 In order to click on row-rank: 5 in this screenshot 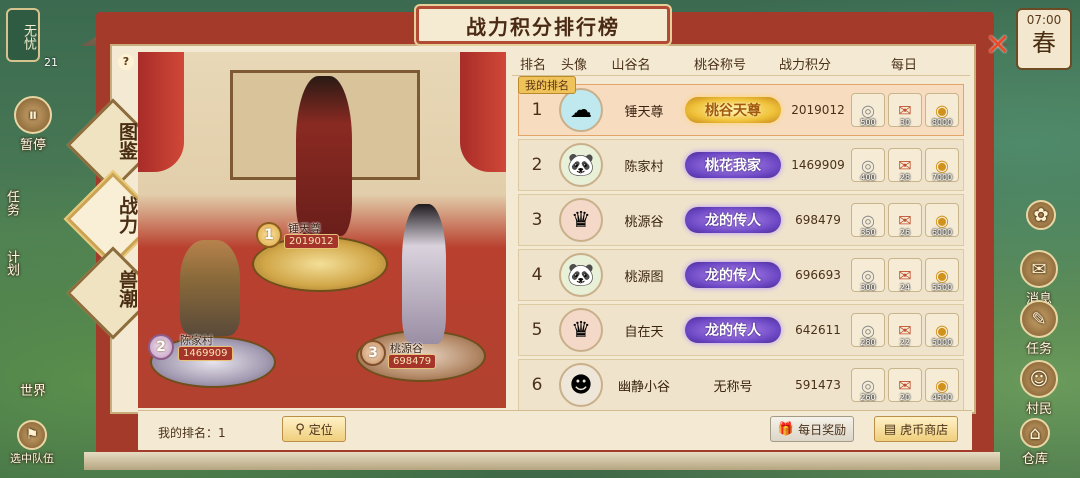, I will do `click(537, 330)`.